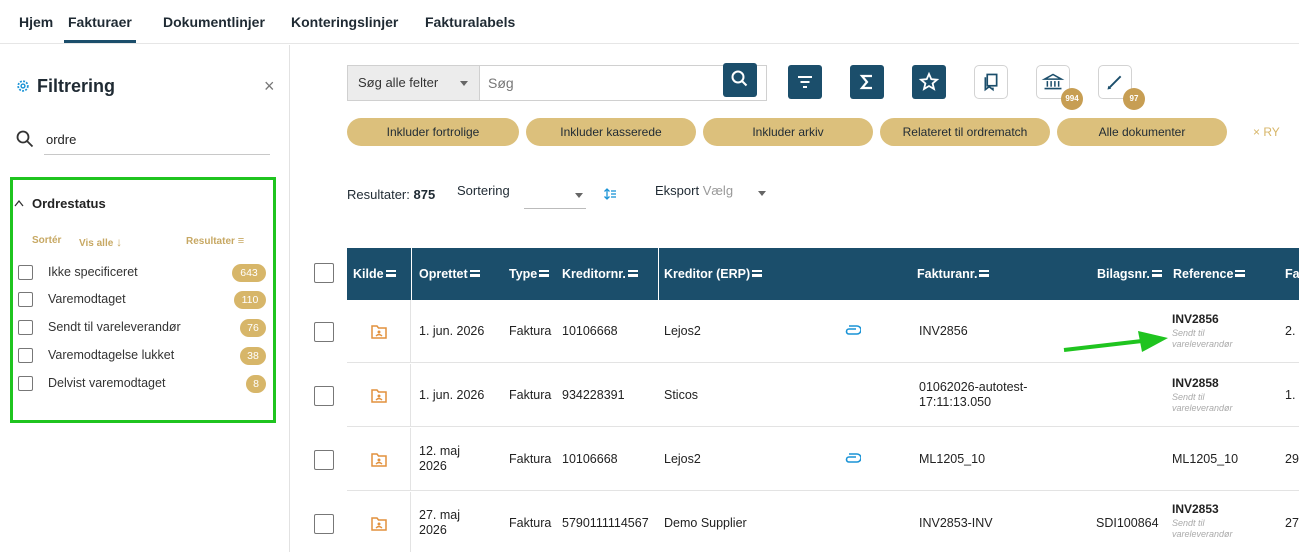 Image resolution: width=1299 pixels, height=552 pixels. What do you see at coordinates (449, 274) in the screenshot?
I see `col-oprettet: Oprettet` at bounding box center [449, 274].